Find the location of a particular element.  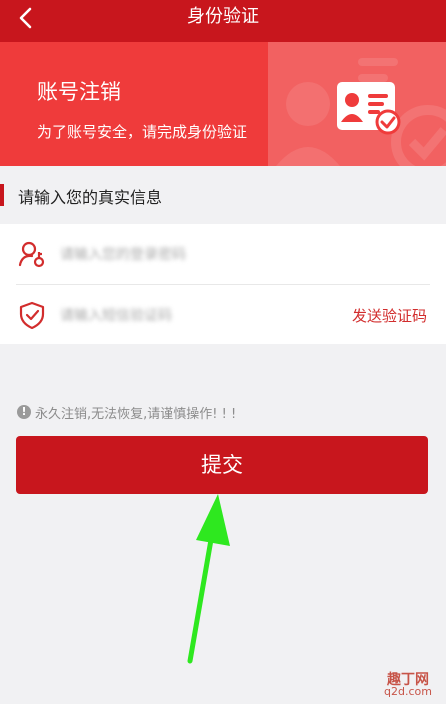

id-card-check-icon is located at coordinates (361, 112).